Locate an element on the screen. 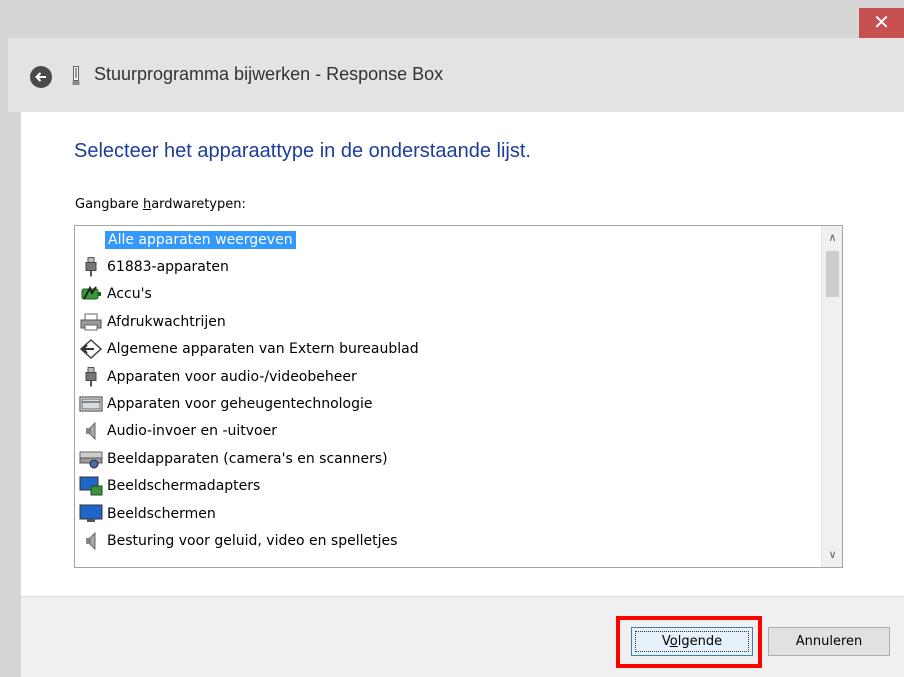 The image size is (904, 677). list-item: Accu's is located at coordinates (433, 294).